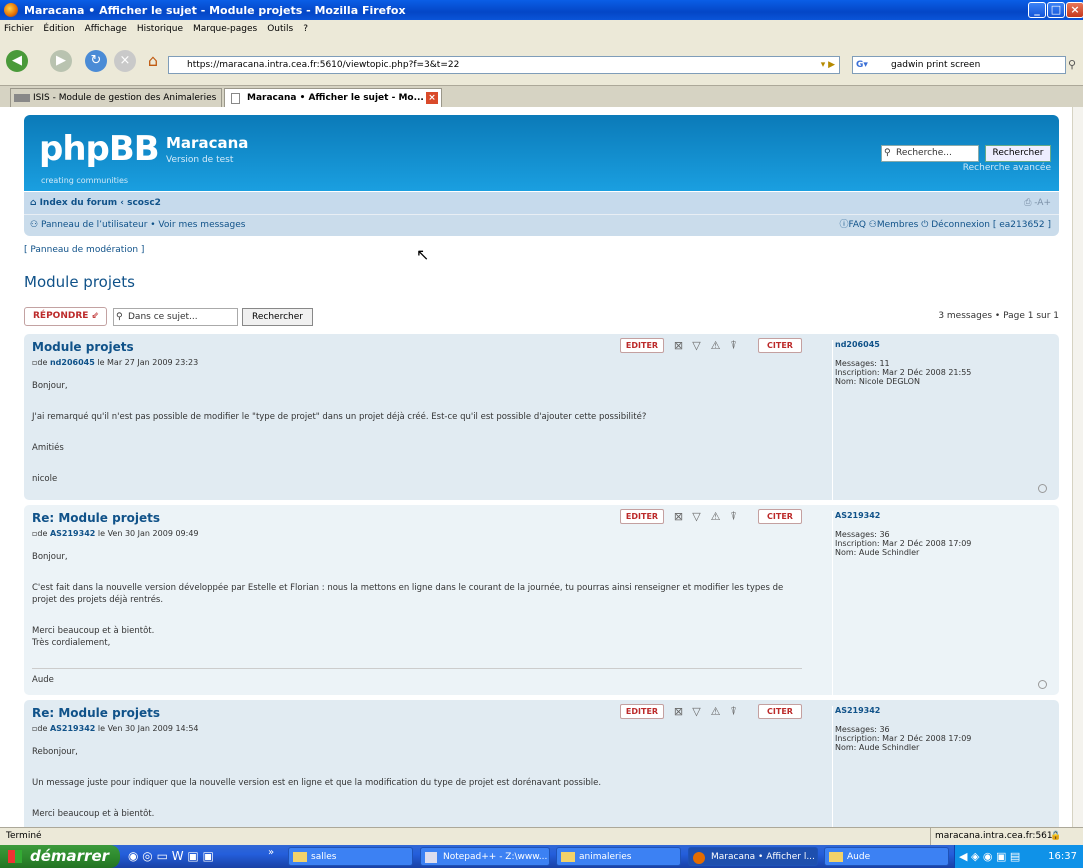 Image resolution: width=1083 pixels, height=868 pixels. I want to click on menu-fichier: Fichier, so click(18, 29).